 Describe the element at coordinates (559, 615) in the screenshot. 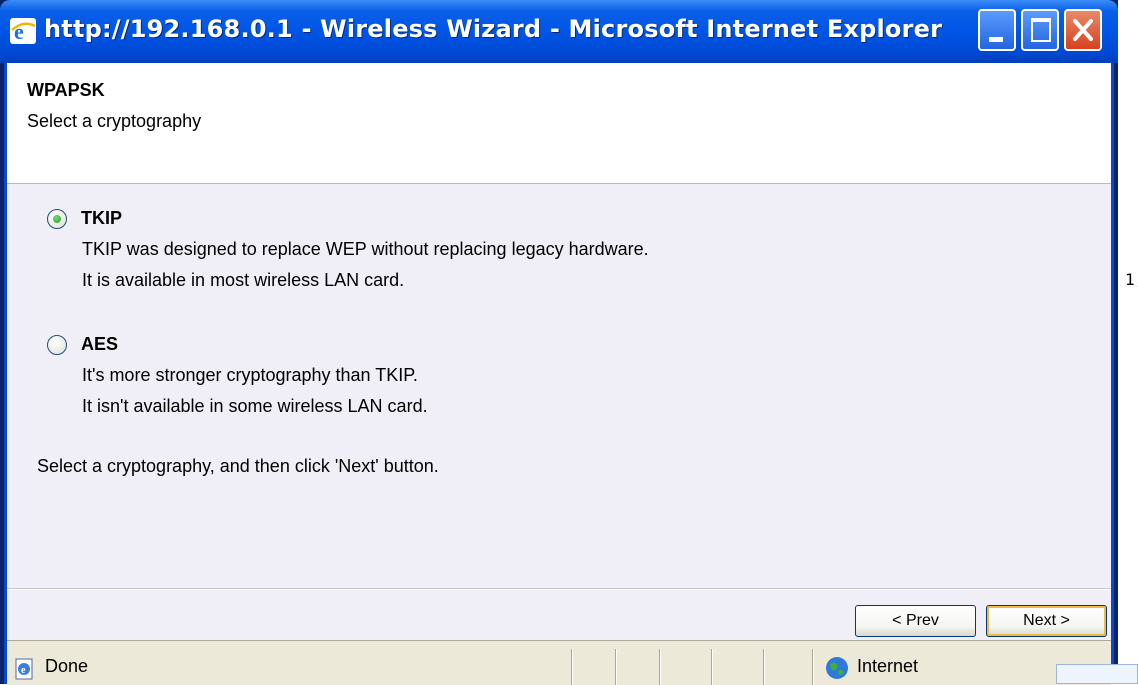

I see `button-bar: < Prev Next >` at that location.